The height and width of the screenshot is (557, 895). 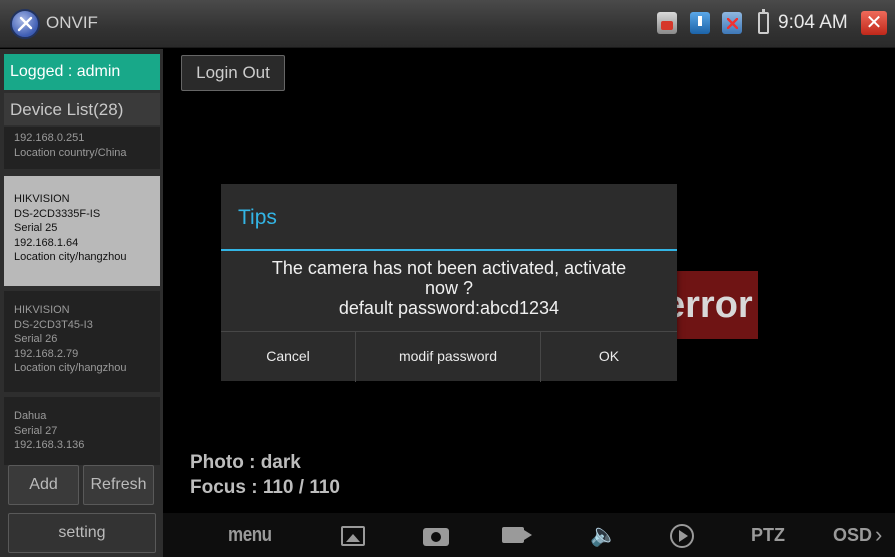 I want to click on setting-button: setting, so click(x=82, y=533).